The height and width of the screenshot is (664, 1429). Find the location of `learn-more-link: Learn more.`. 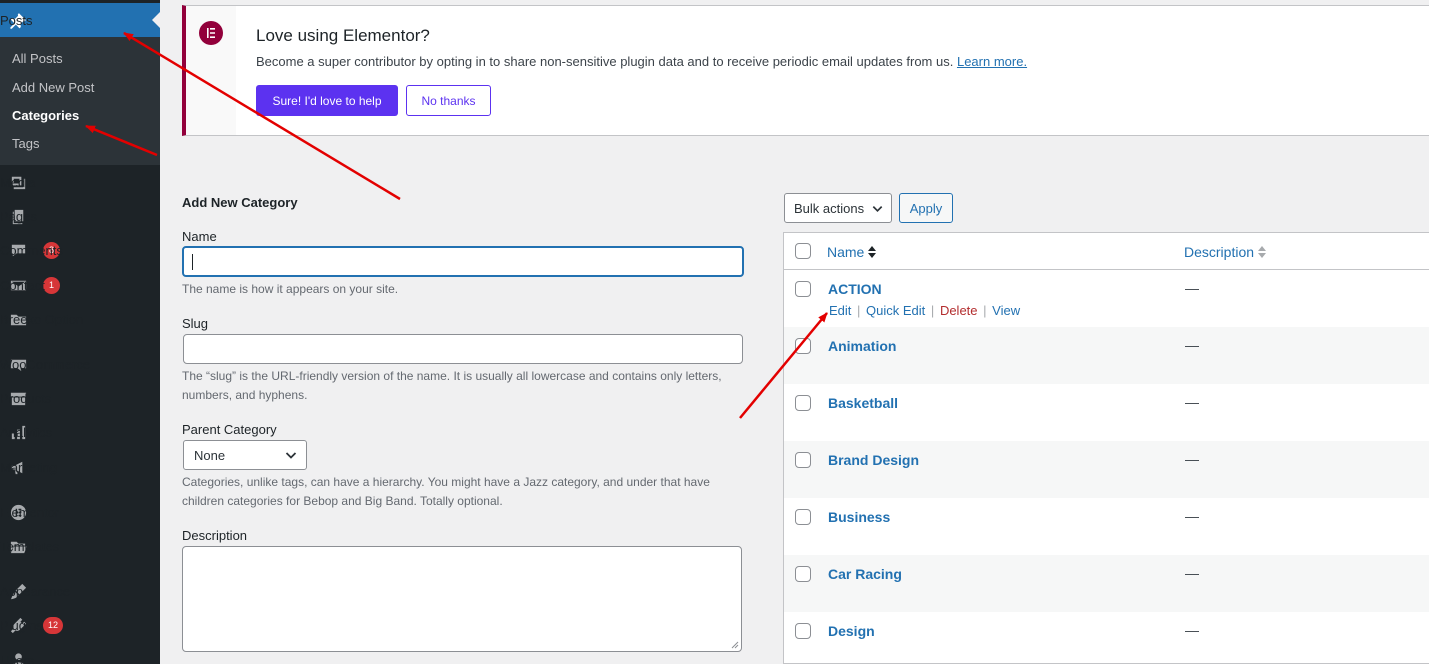

learn-more-link: Learn more. is located at coordinates (992, 61).